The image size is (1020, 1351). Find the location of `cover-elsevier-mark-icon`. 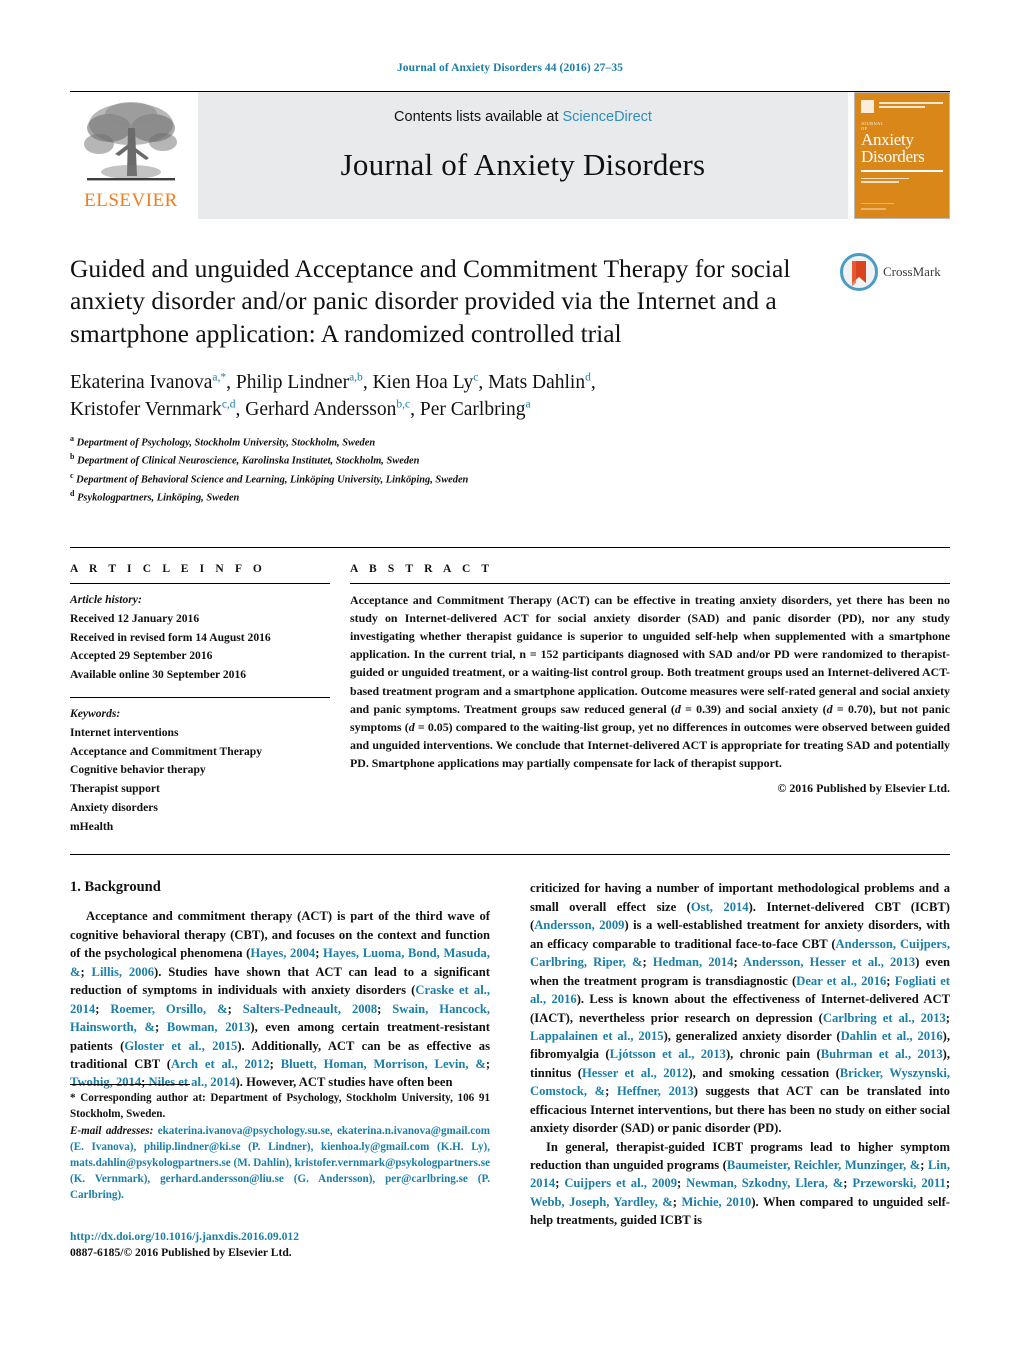

cover-elsevier-mark-icon is located at coordinates (867, 106).